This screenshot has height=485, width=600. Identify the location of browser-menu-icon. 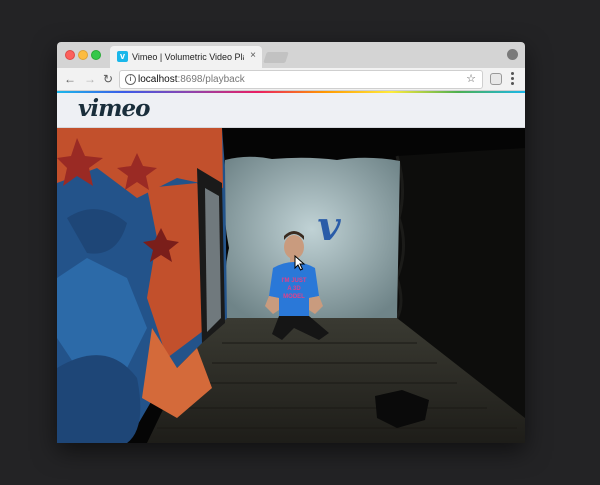
(512, 79).